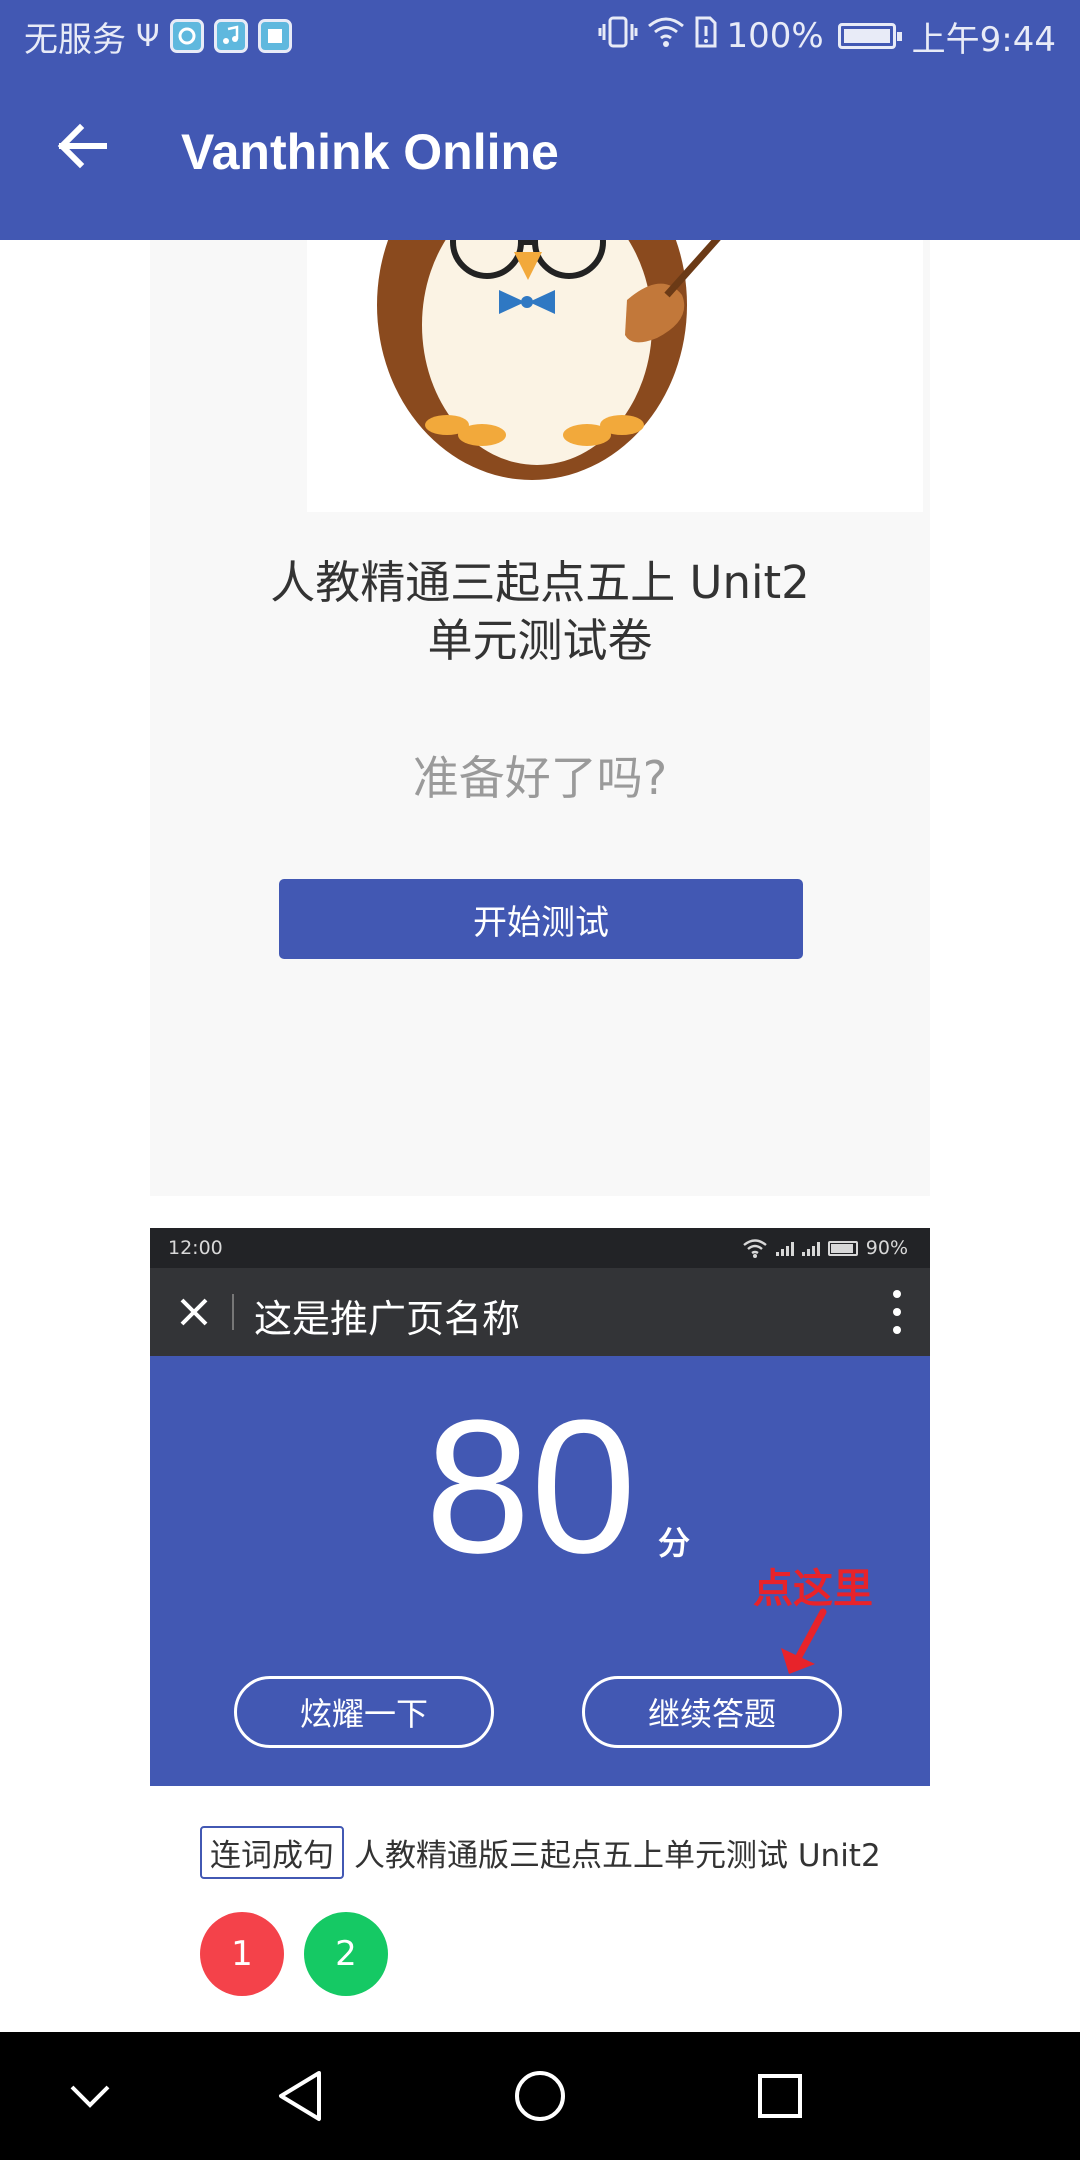  Describe the element at coordinates (827, 36) in the screenshot. I see `status-right: 100% 上午9:44` at that location.